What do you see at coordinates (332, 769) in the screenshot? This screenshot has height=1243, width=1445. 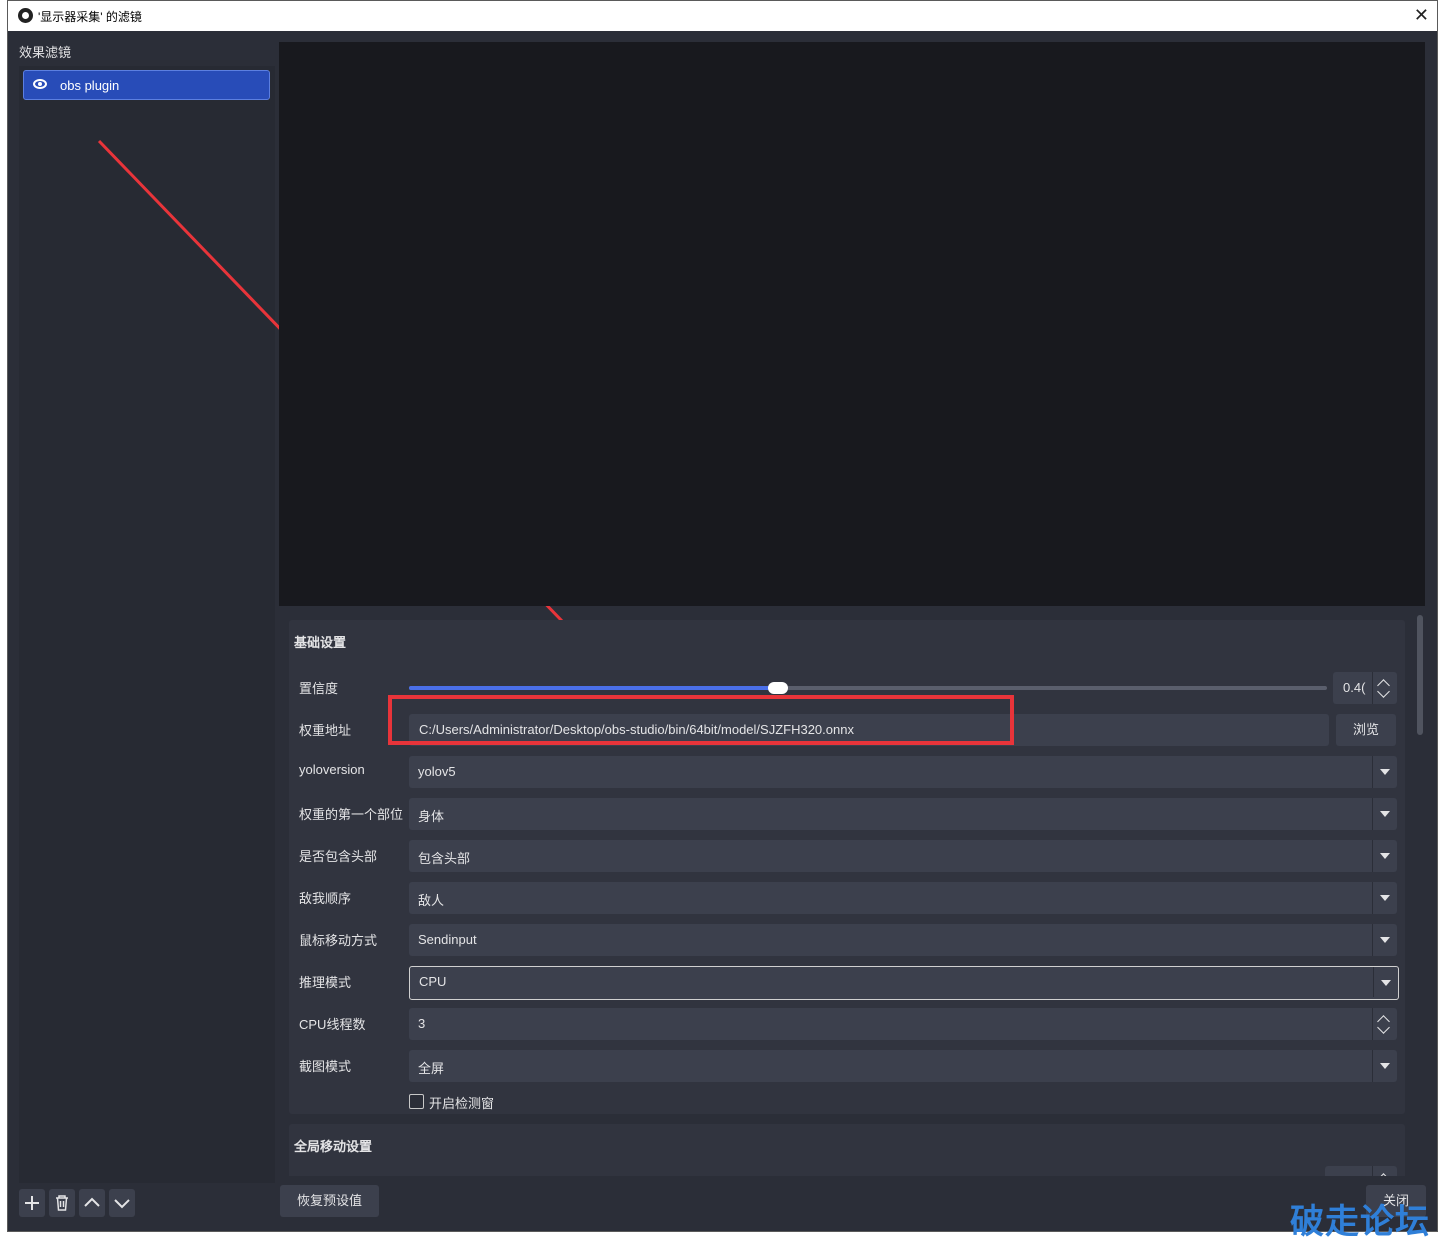 I see `yoloversion-label: yoloversion` at bounding box center [332, 769].